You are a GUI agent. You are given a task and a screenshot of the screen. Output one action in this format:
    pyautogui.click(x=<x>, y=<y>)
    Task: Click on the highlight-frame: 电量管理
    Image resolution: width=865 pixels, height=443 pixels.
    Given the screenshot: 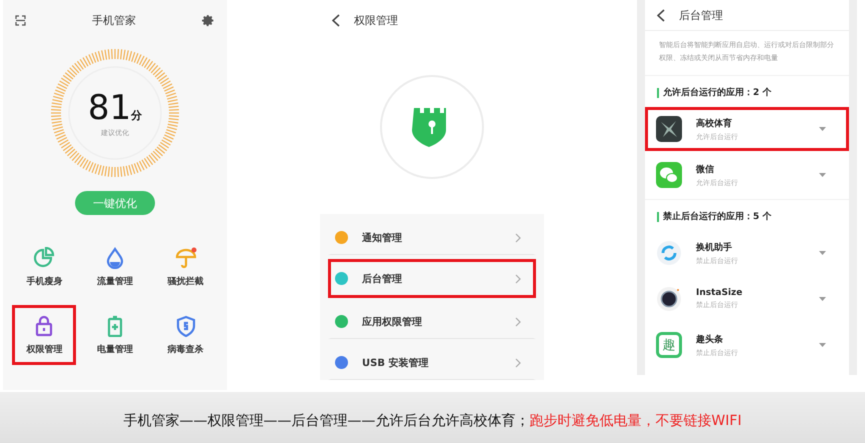 What is the action you would take?
    pyautogui.click(x=114, y=335)
    